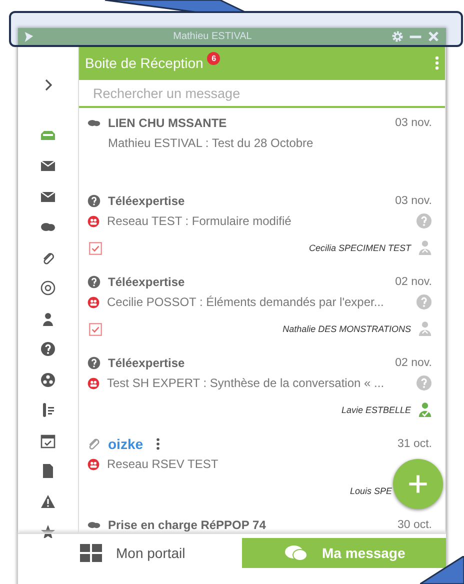 The width and height of the screenshot is (464, 584). I want to click on chat-icon, so click(296, 553).